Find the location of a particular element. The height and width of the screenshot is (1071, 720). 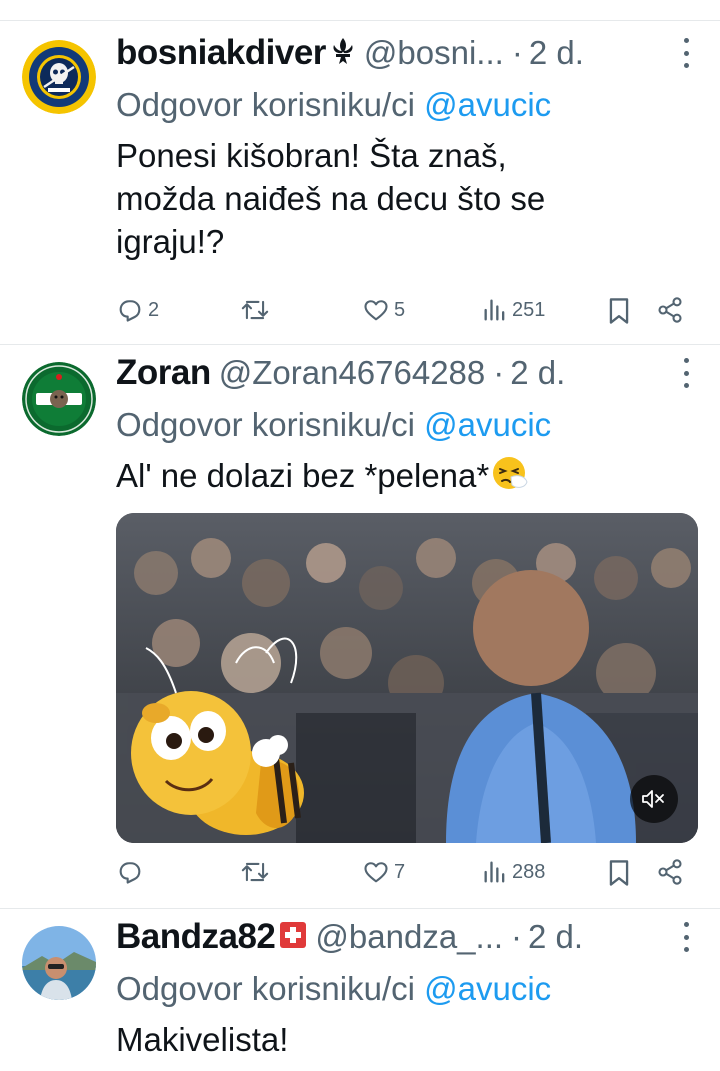

author-name: bosniakdiver is located at coordinates (221, 53).